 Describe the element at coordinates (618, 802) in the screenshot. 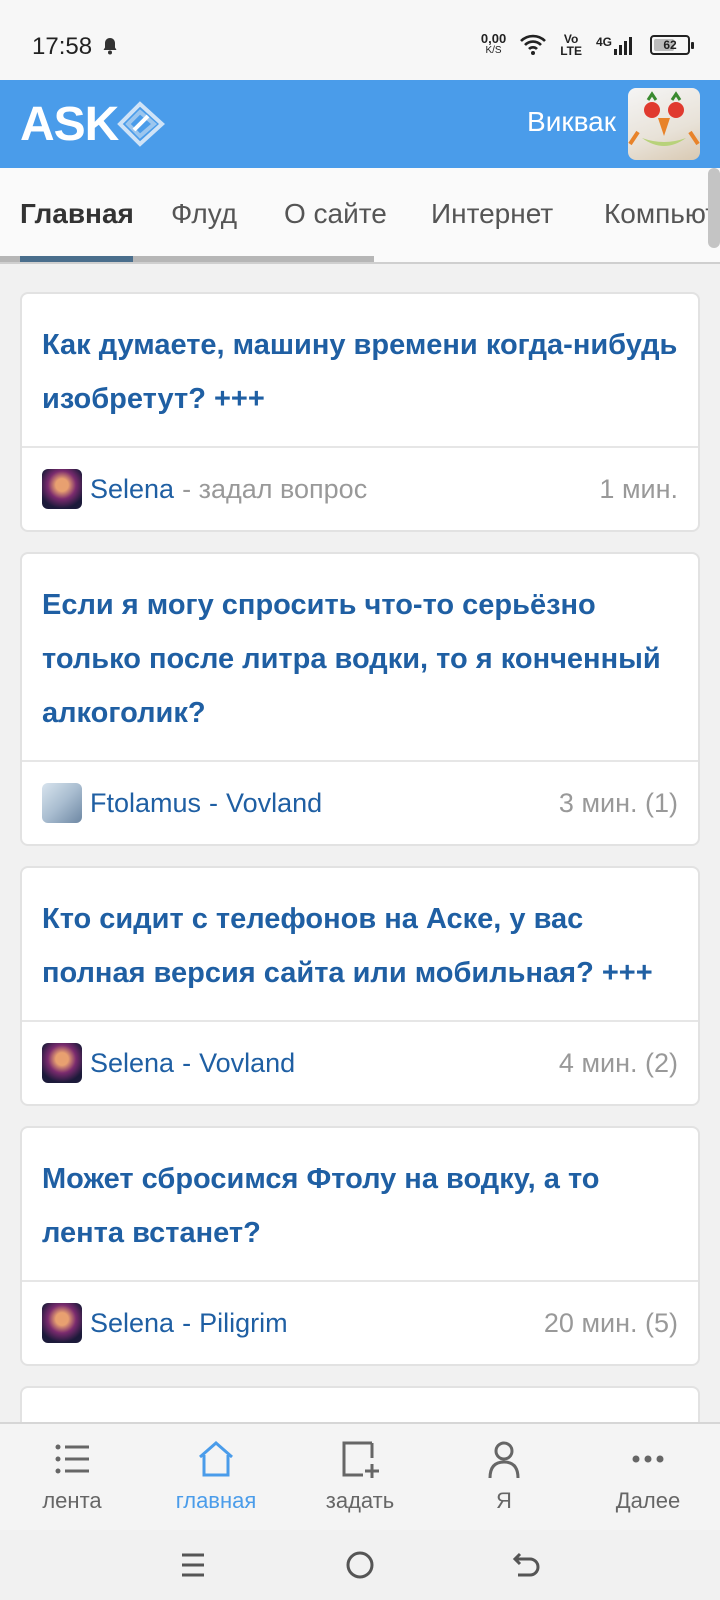

I see `question-time: 3 мин. (1)` at that location.